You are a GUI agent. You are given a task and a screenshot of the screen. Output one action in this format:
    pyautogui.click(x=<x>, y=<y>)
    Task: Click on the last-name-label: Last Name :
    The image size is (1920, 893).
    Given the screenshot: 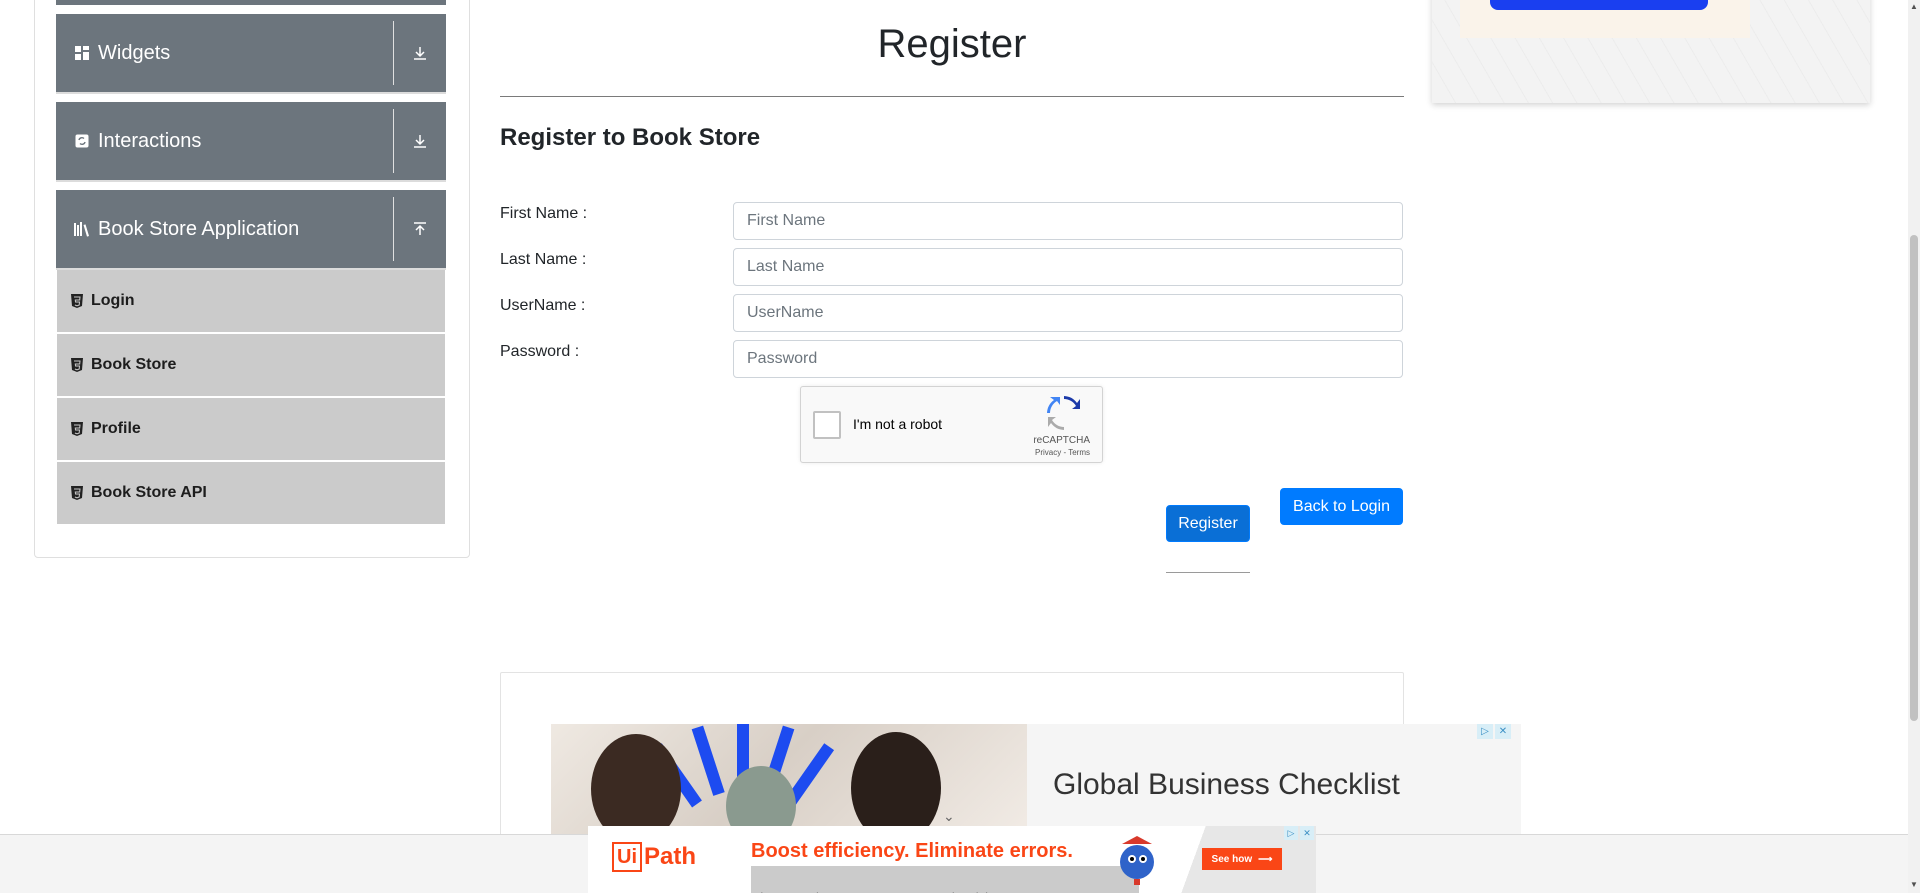 What is the action you would take?
    pyautogui.click(x=543, y=259)
    